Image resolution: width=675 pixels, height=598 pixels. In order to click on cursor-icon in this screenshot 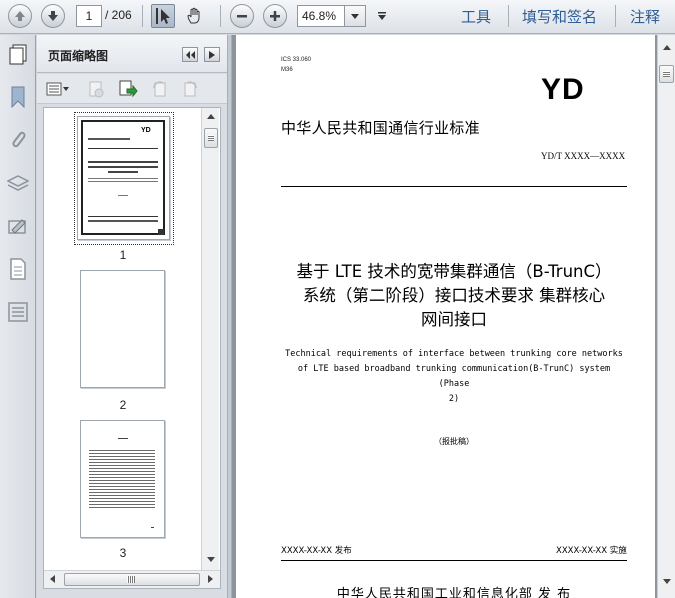, I will do `click(163, 16)`.